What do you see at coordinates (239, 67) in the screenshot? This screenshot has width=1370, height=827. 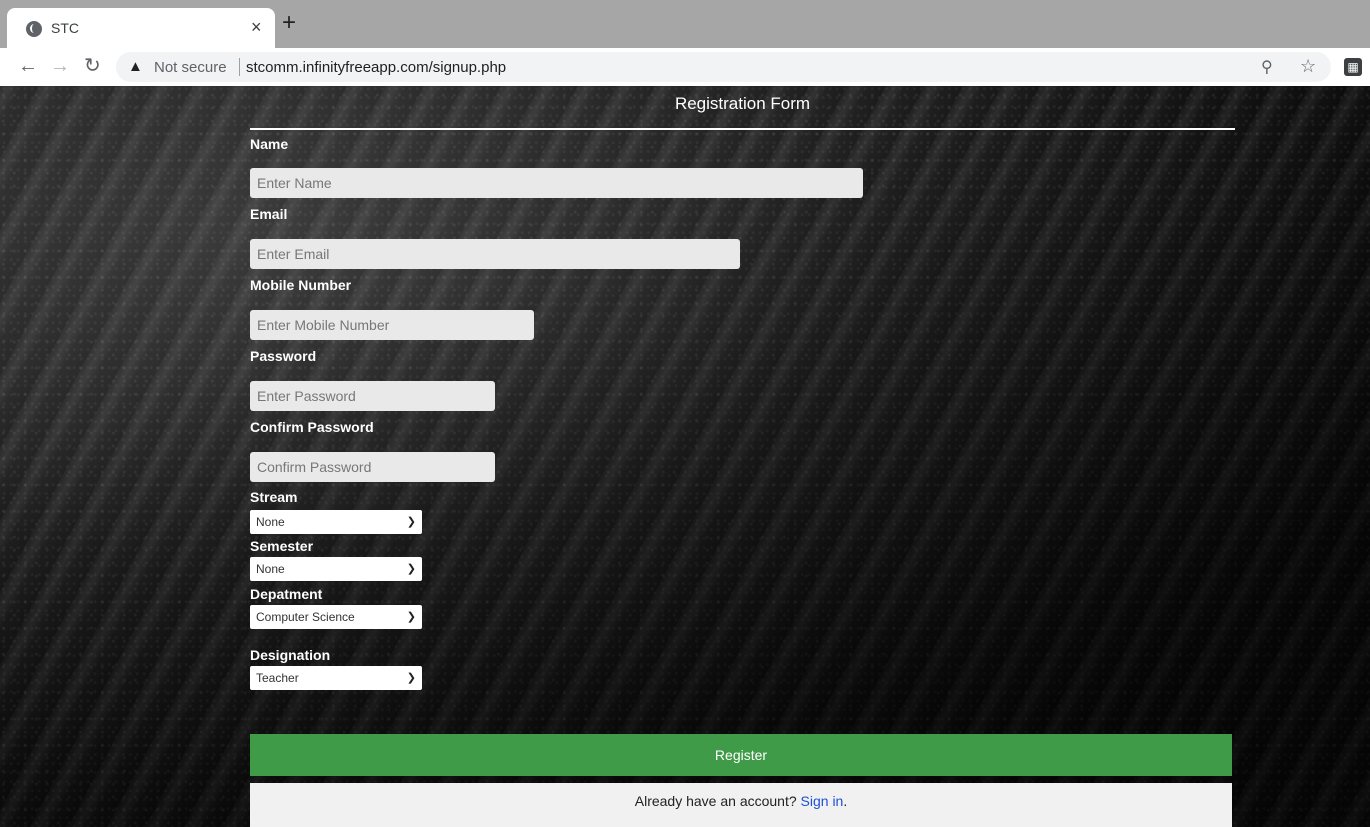 I see `address-divider` at bounding box center [239, 67].